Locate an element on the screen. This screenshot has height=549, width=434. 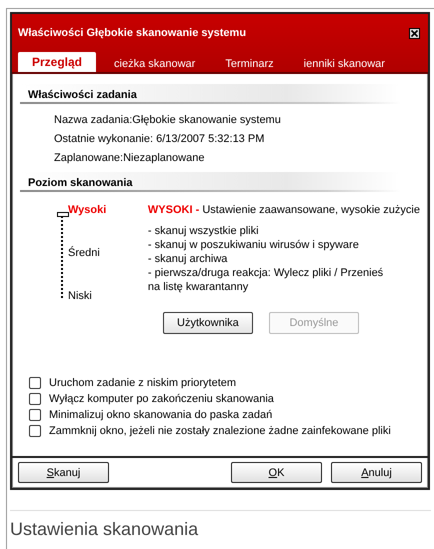
button: OK is located at coordinates (276, 472).